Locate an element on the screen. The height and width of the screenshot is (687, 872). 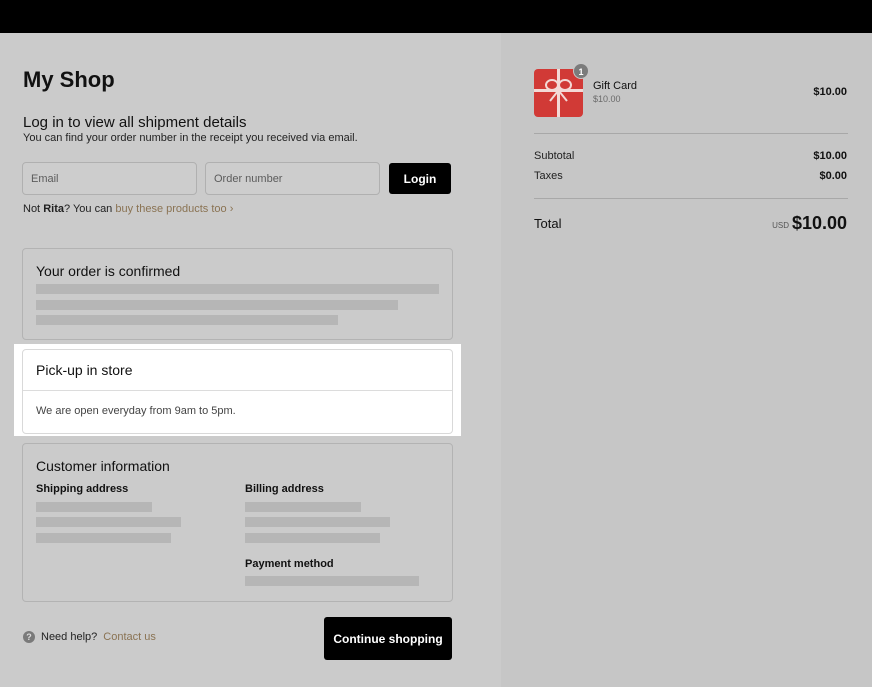
customer-info-title: Customer information is located at coordinates (103, 466).